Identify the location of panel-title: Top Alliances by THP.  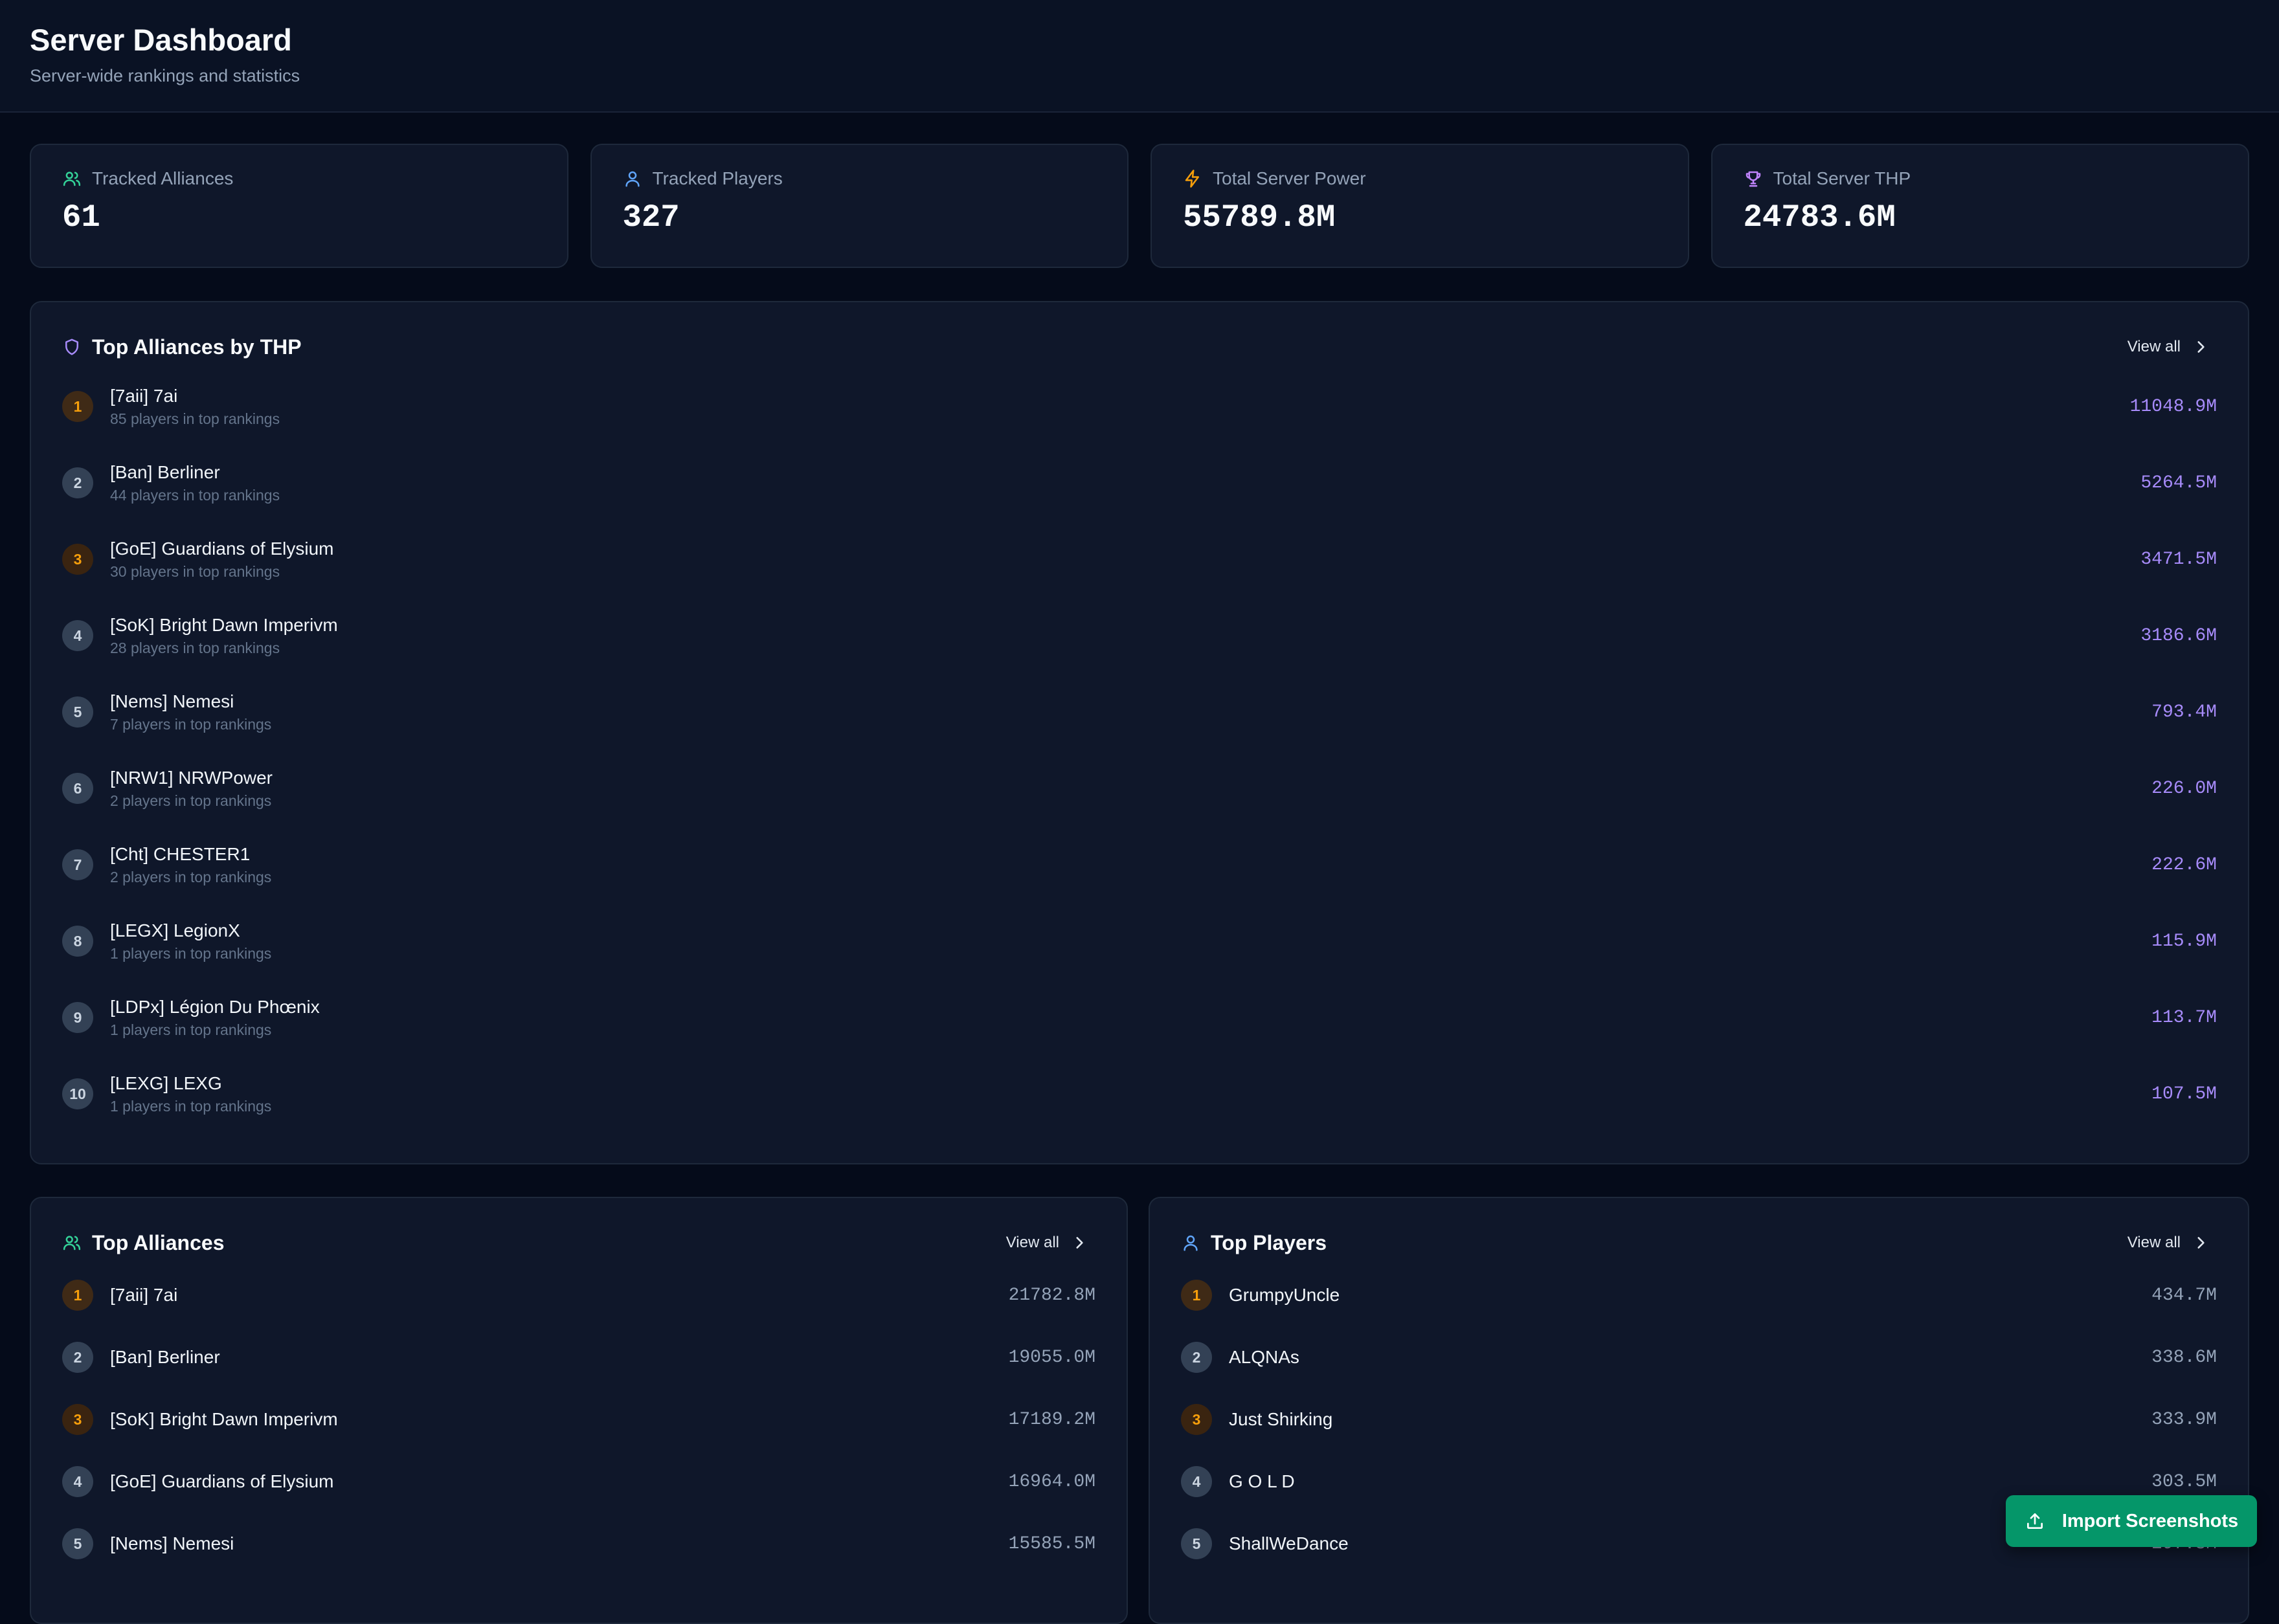
(197, 347).